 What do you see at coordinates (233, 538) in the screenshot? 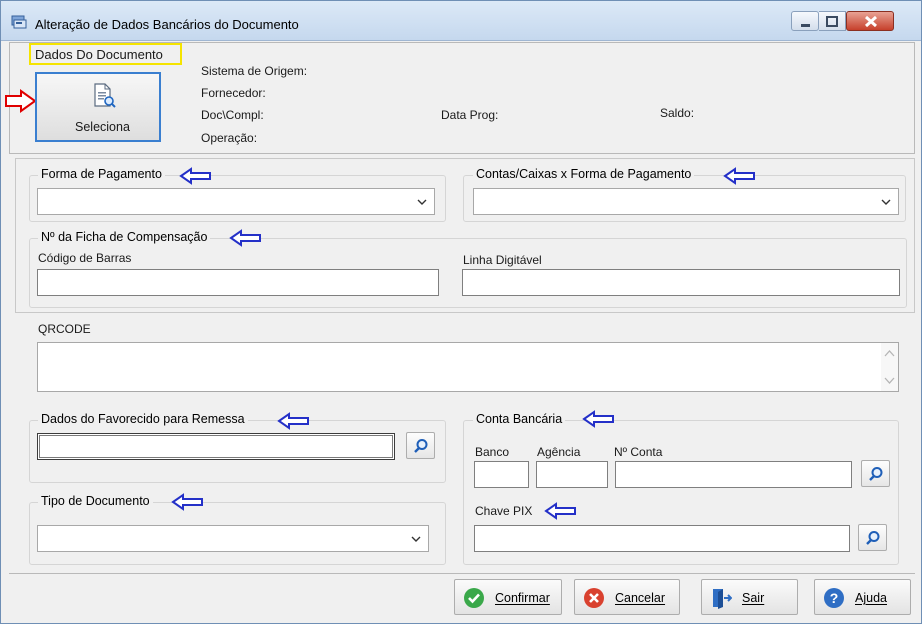
I see `tipo-documento-select` at bounding box center [233, 538].